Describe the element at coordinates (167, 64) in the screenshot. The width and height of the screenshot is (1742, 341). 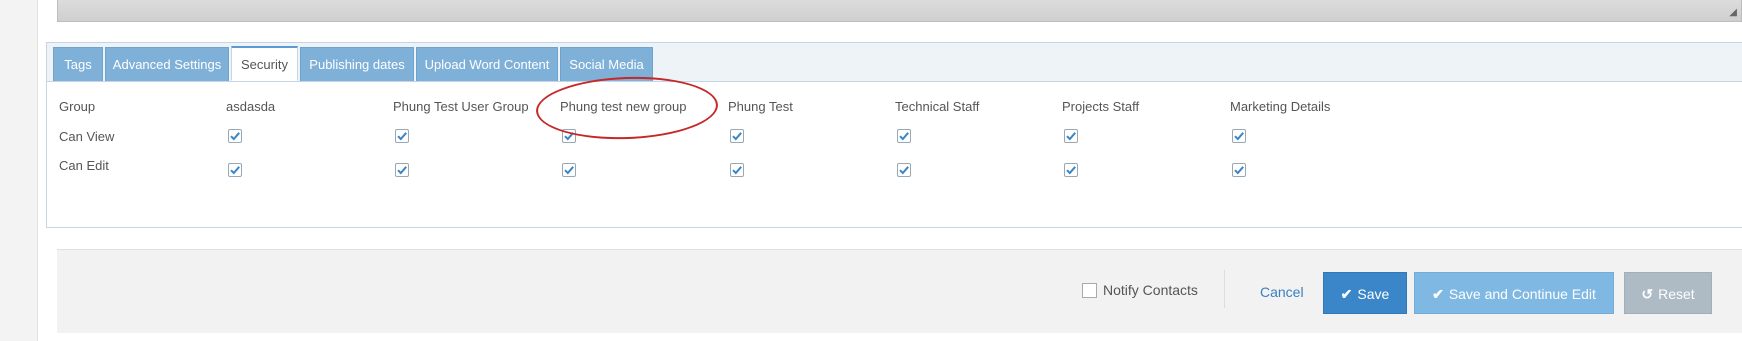
I see `tab-advanced-settings: Advanced Settings` at that location.